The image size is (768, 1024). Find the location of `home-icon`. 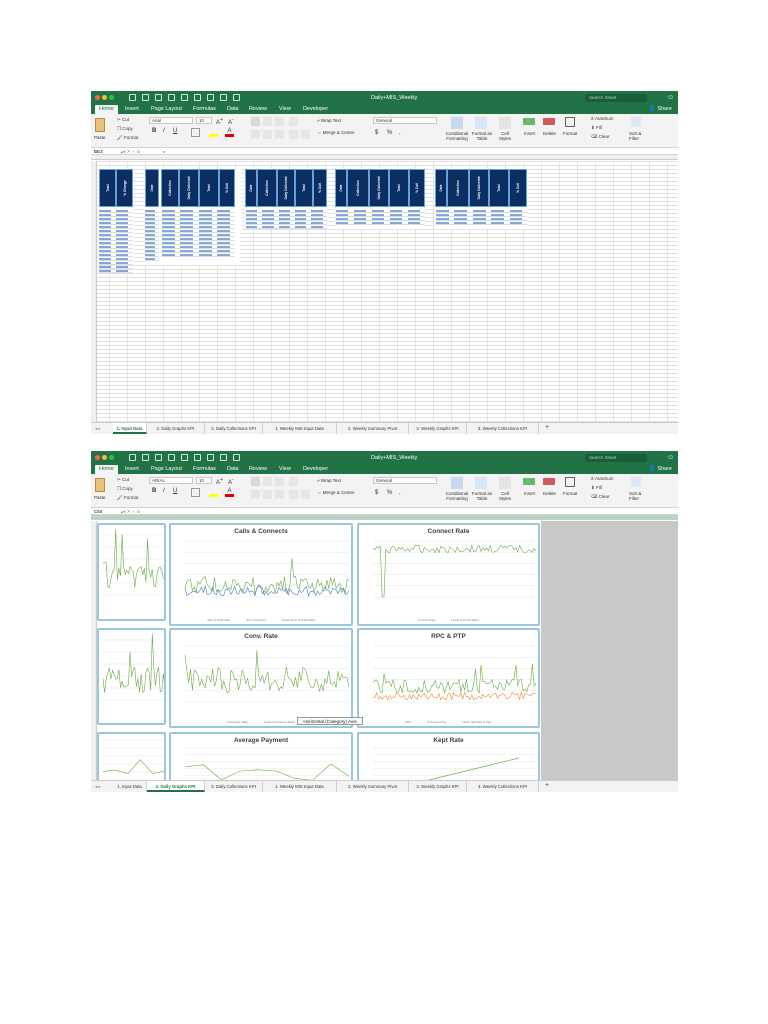

home-icon is located at coordinates (132, 457).